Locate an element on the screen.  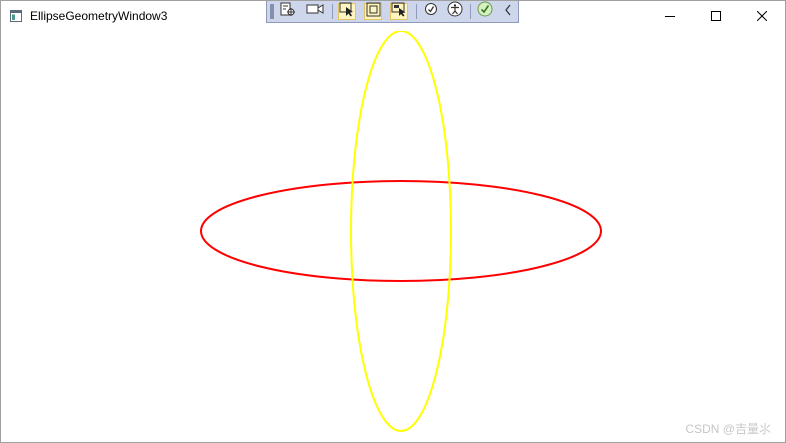
xaml-debug-toolbar is located at coordinates (392, 12).